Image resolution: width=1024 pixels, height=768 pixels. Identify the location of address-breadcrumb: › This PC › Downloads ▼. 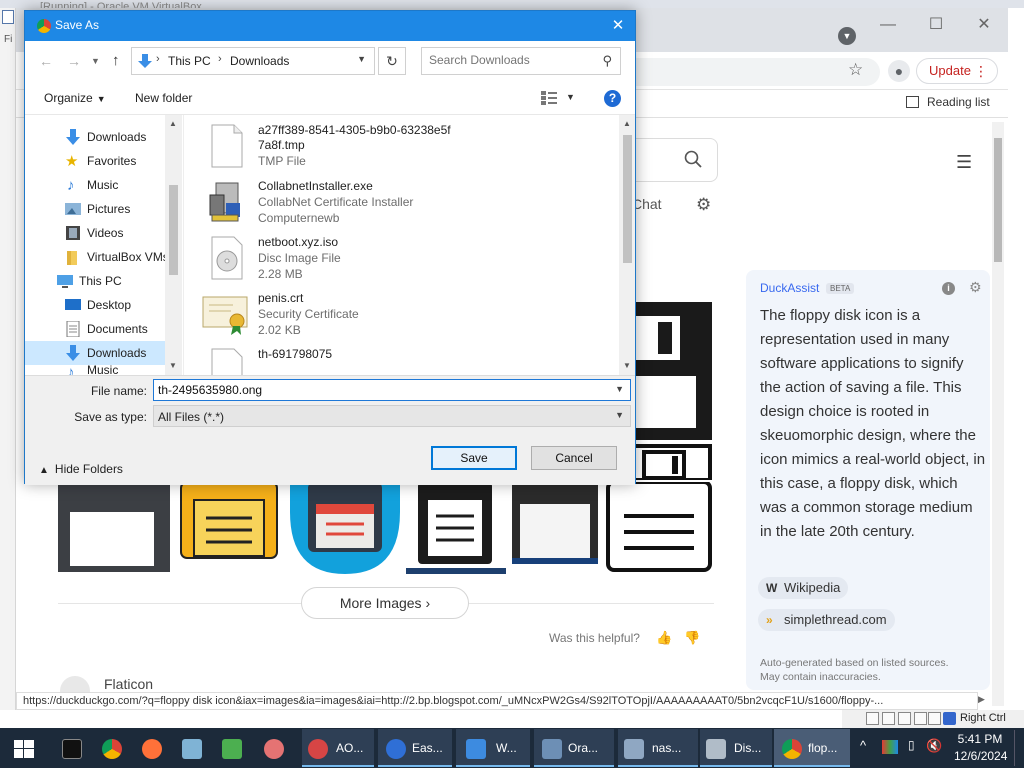
(253, 61).